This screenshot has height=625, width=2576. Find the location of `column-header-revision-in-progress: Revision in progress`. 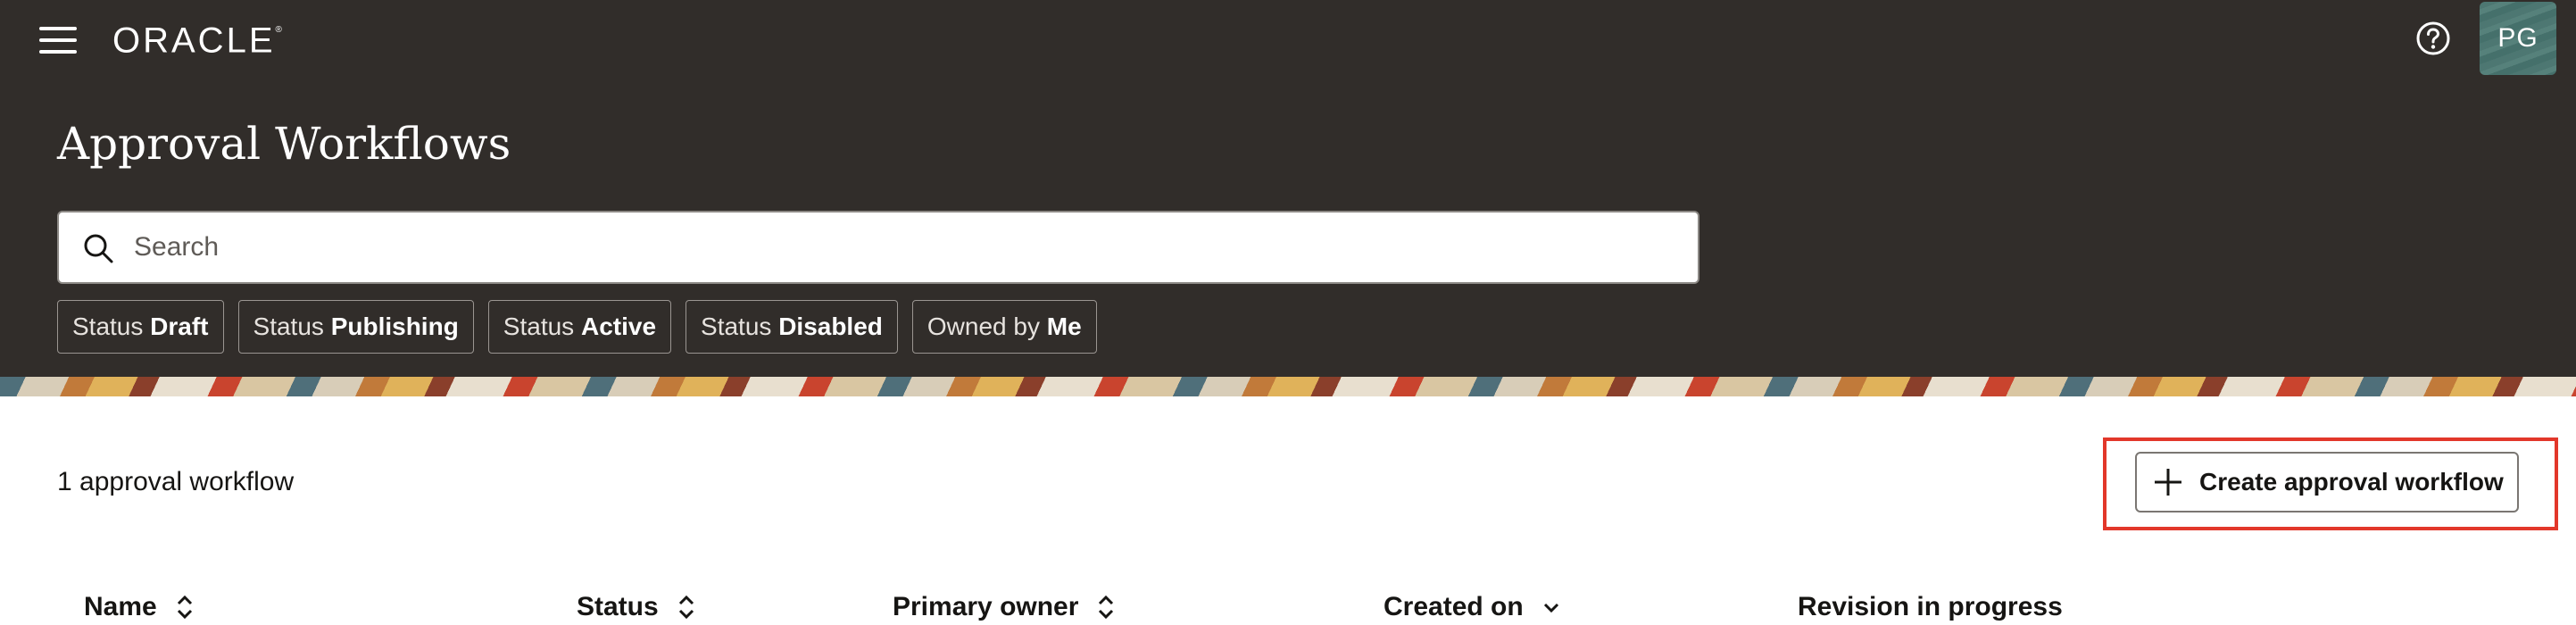

column-header-revision-in-progress: Revision in progress is located at coordinates (1930, 607).